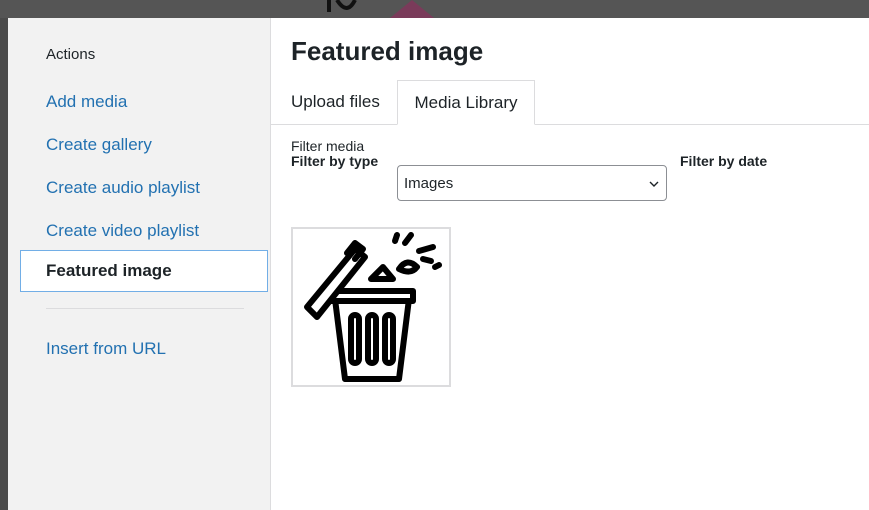  Describe the element at coordinates (123, 188) in the screenshot. I see `sidebar-item-create-audio-playlist: Create audio playlist` at that location.